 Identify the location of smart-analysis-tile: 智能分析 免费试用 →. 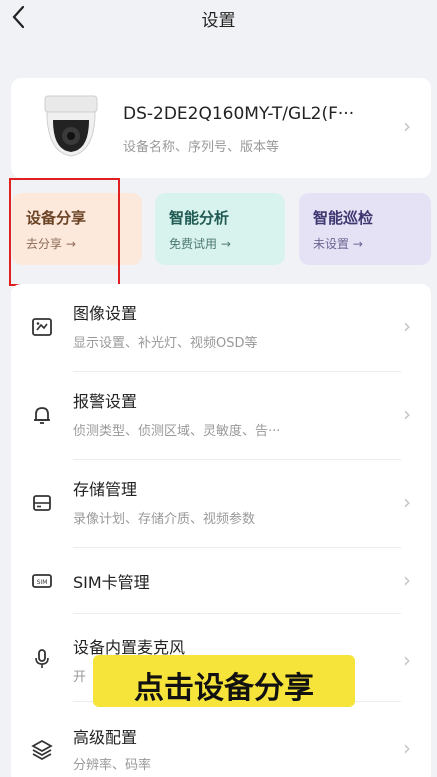
(220, 229).